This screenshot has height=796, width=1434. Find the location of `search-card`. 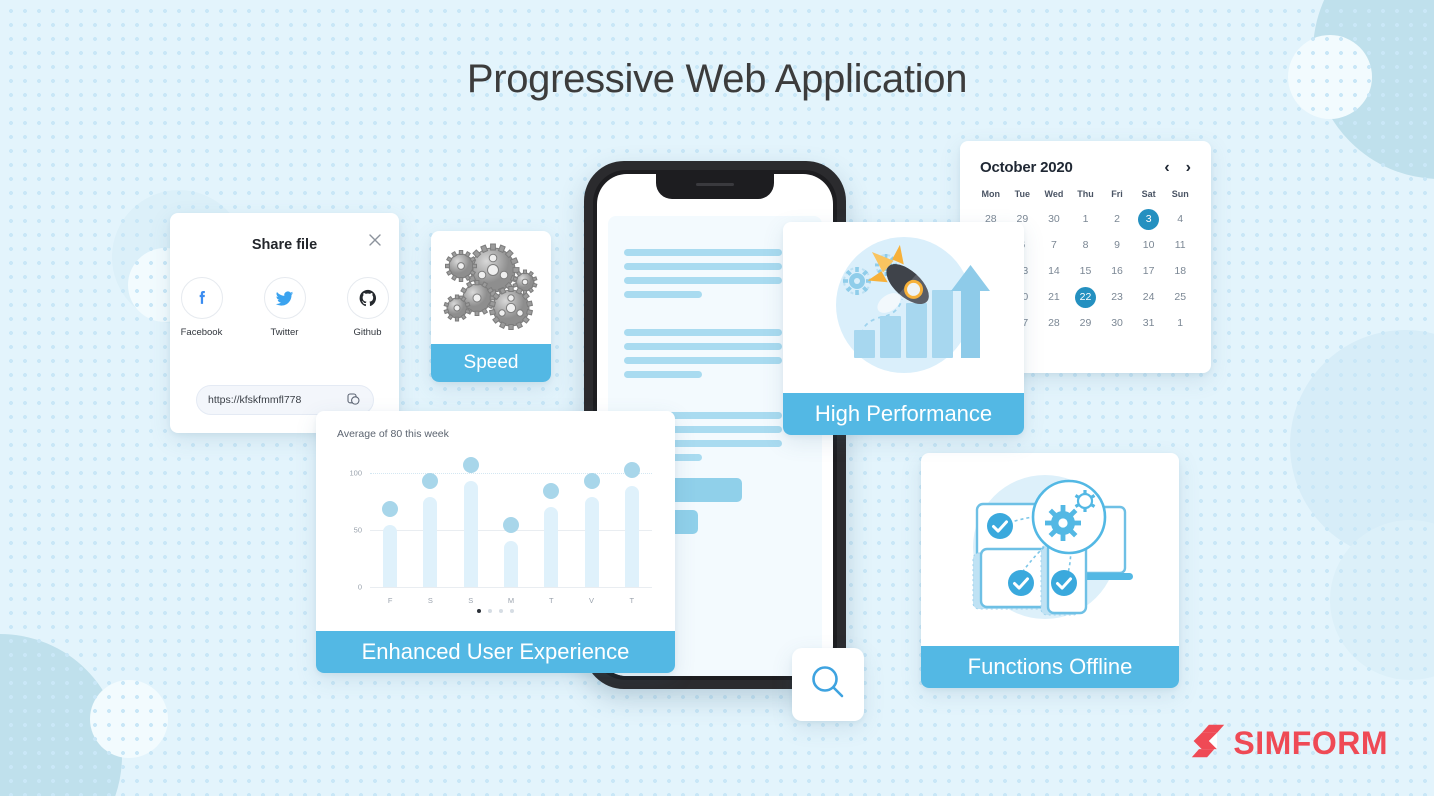

search-card is located at coordinates (828, 684).